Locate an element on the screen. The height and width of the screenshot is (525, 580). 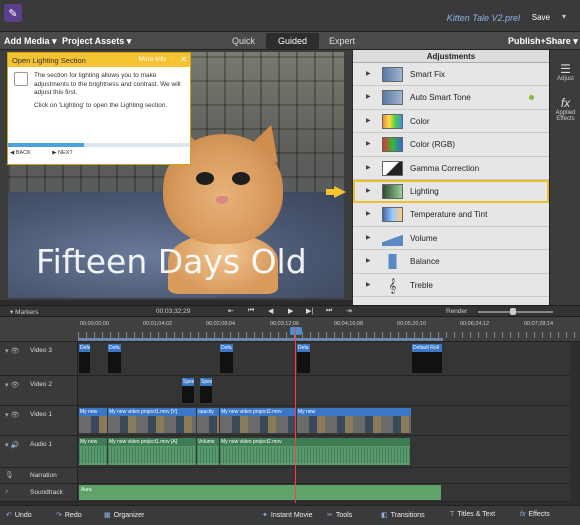
save-button: Save is located at coordinates (541, 17).